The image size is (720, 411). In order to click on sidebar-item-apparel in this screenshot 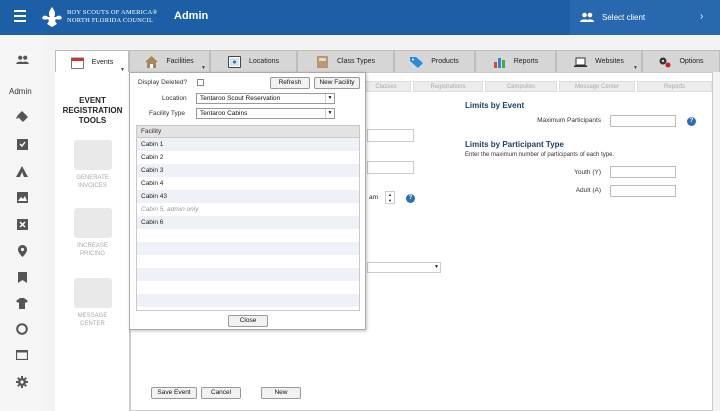, I will do `click(22, 303)`.